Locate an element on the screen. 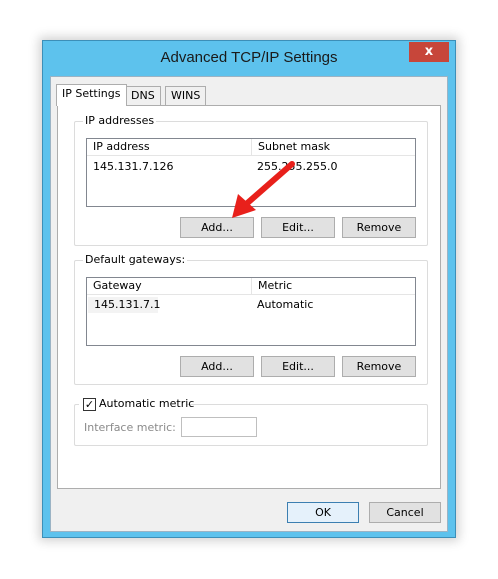 This screenshot has height=579, width=498. close-icon: x is located at coordinates (429, 51).